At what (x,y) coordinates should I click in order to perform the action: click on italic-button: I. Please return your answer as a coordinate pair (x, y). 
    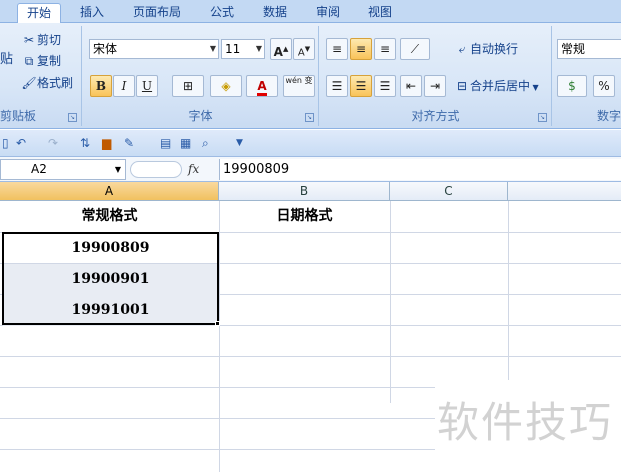
    Looking at the image, I should click on (124, 86).